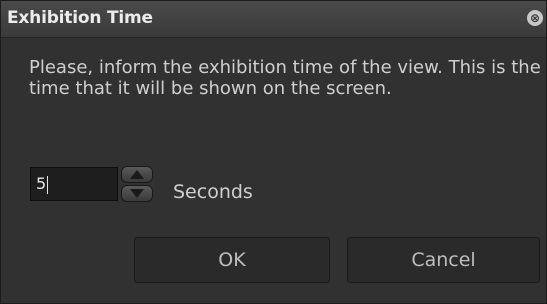 Image resolution: width=547 pixels, height=304 pixels. I want to click on text-caret, so click(48, 184).